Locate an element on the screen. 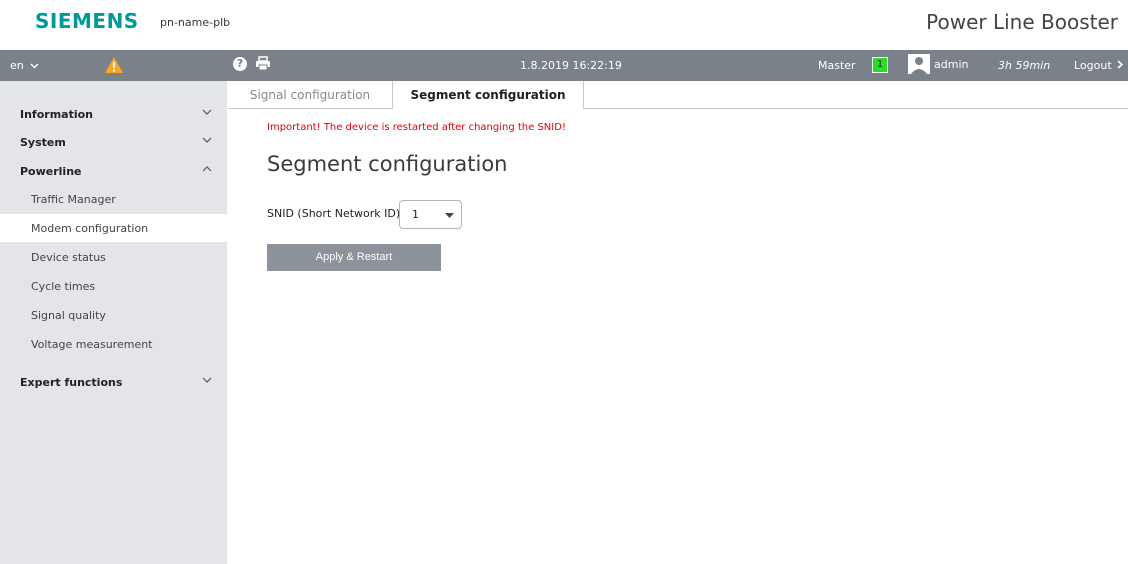 The image size is (1128, 564). snid-value: 1 is located at coordinates (415, 214).